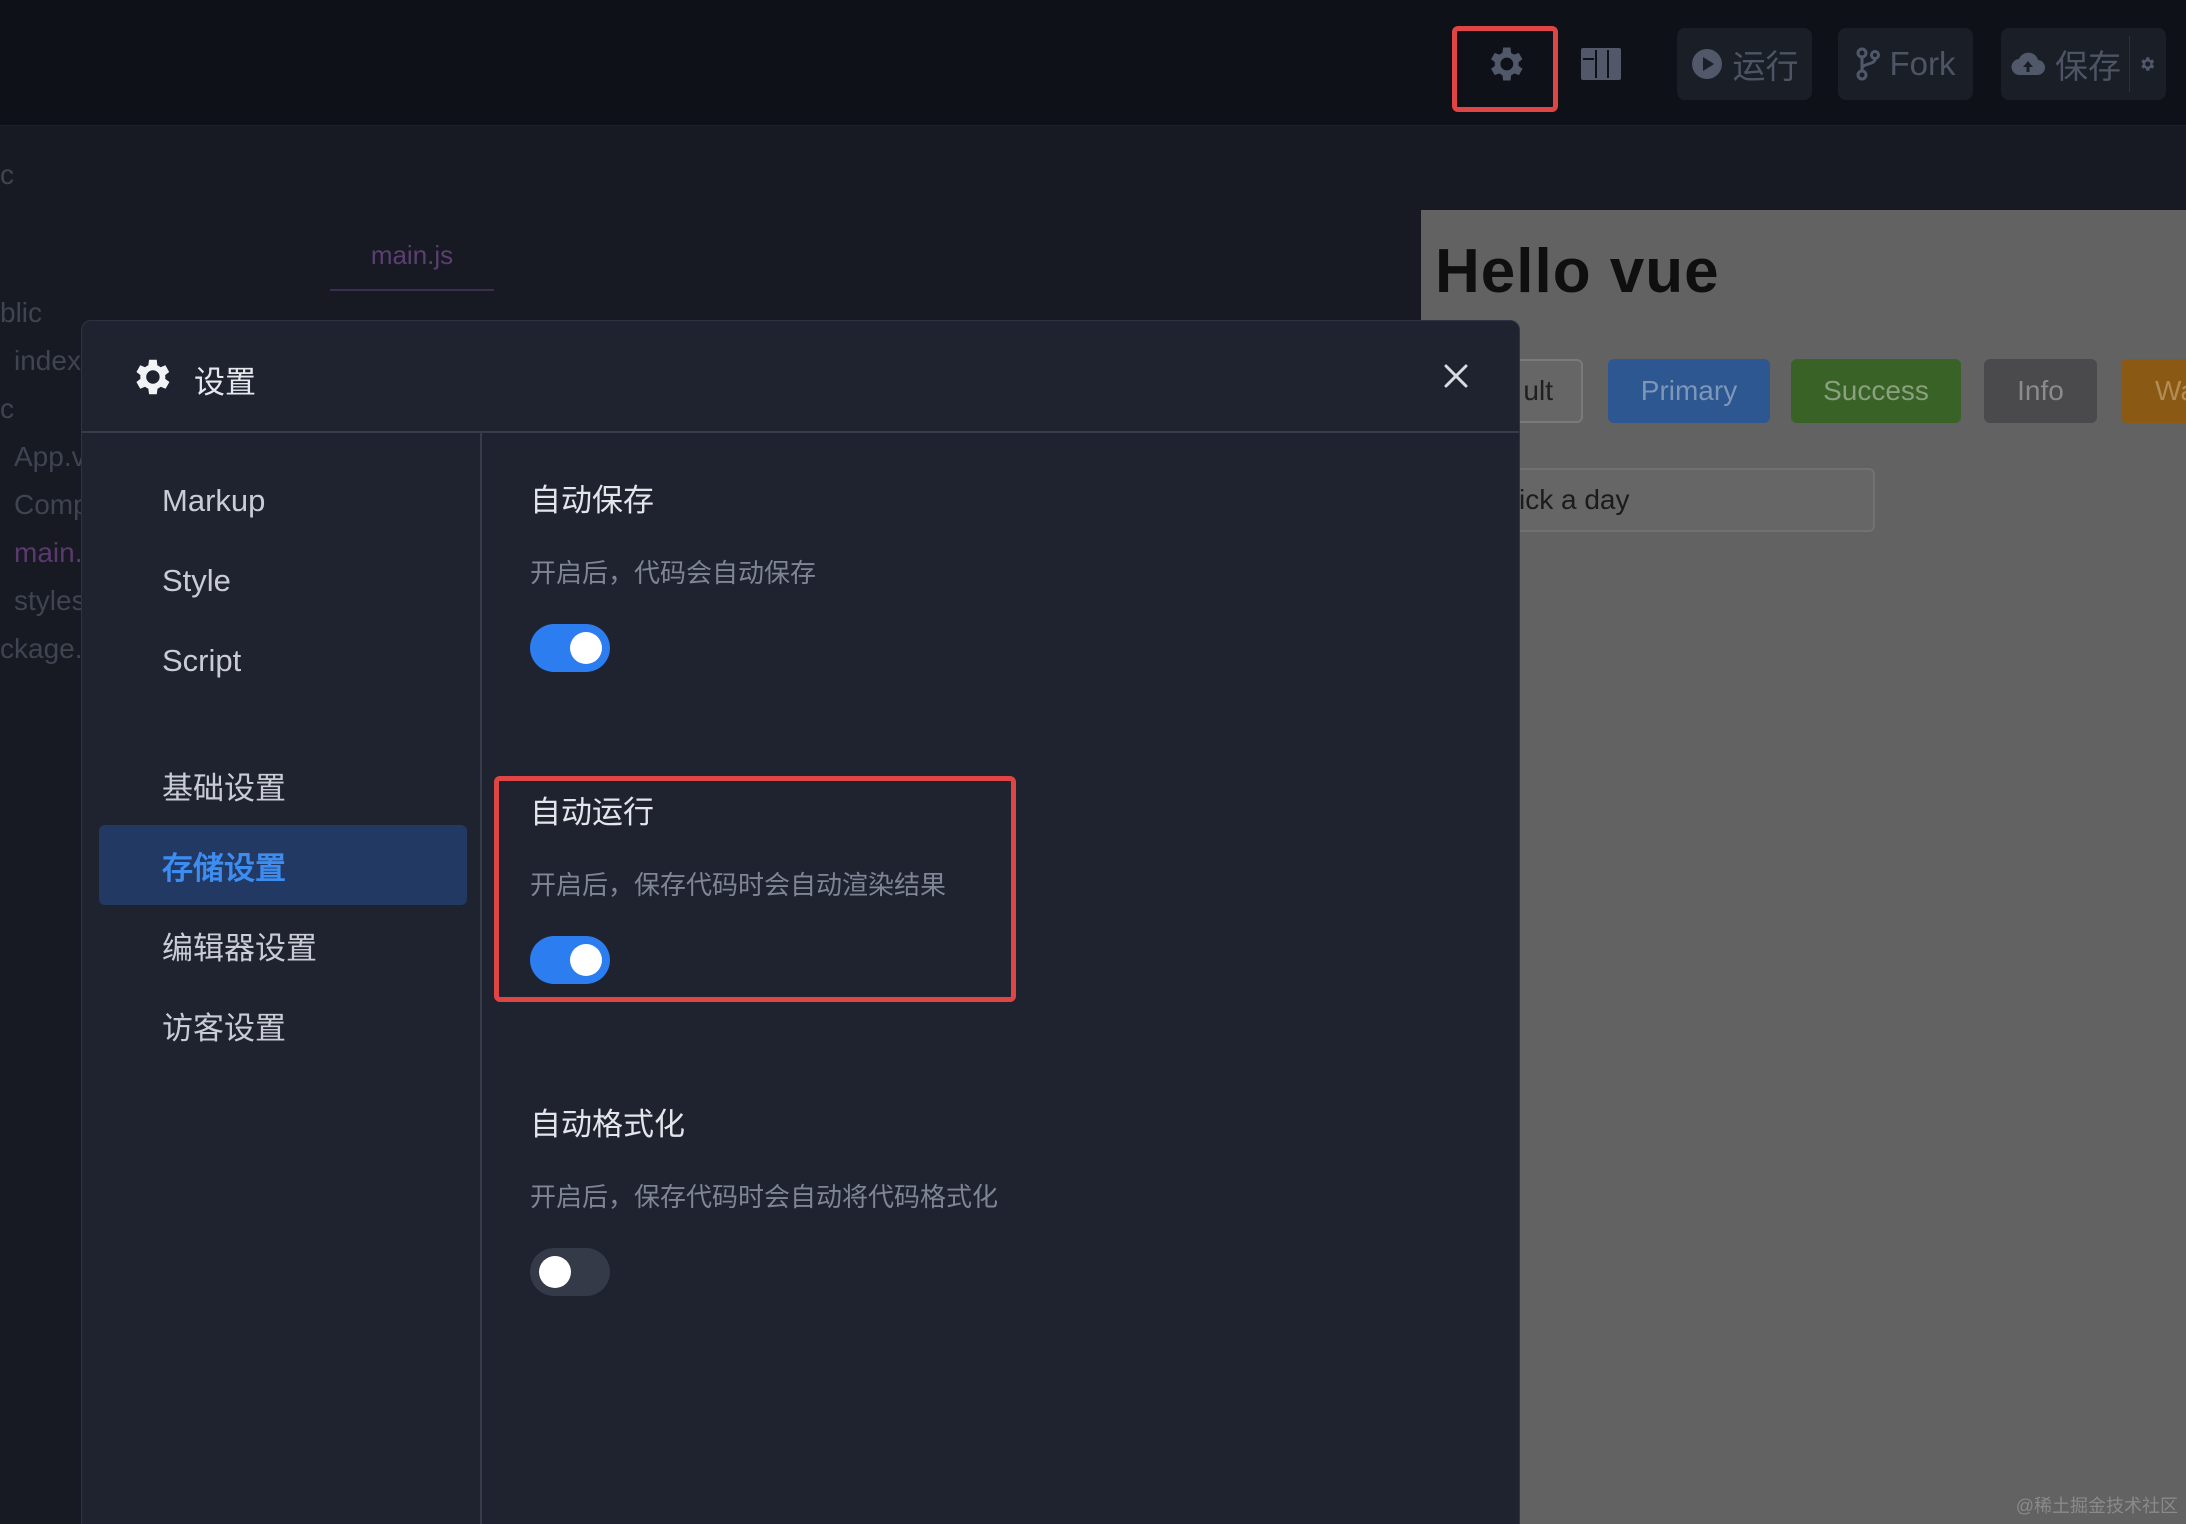  Describe the element at coordinates (7, 409) in the screenshot. I see `file-tree-item: c` at that location.